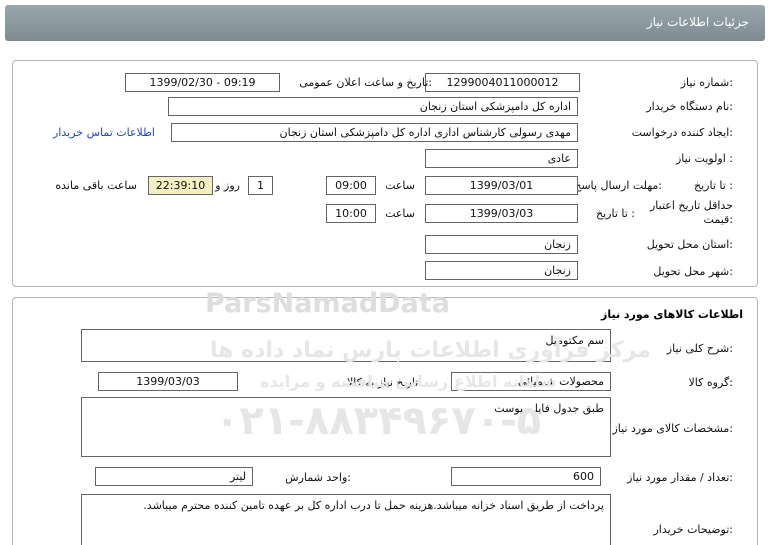  I want to click on days-label: روز و, so click(227, 185).